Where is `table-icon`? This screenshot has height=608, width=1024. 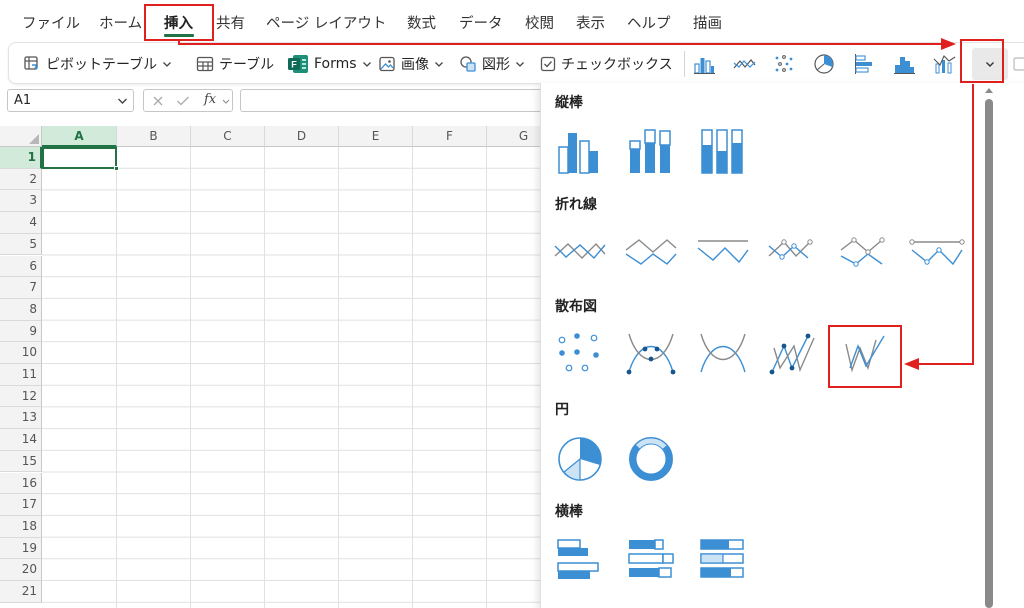
table-icon is located at coordinates (205, 64).